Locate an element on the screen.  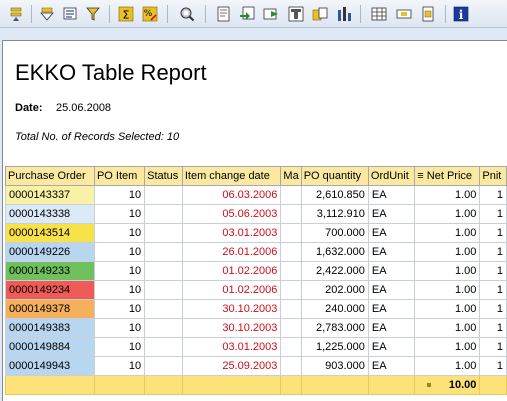
subtotal-icon: Σ is located at coordinates (126, 14).